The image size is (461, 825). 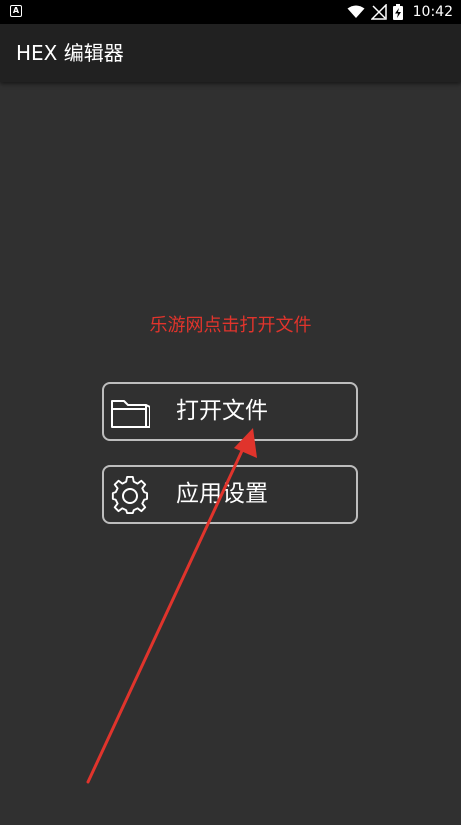 What do you see at coordinates (378, 12) in the screenshot?
I see `no-signal-icon` at bounding box center [378, 12].